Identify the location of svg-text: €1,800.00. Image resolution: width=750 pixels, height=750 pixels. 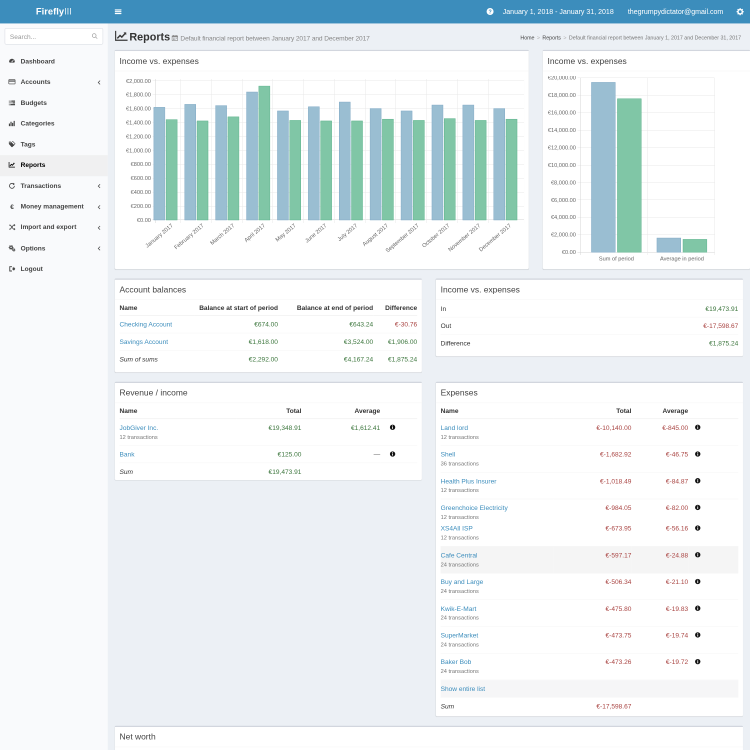
(138, 96).